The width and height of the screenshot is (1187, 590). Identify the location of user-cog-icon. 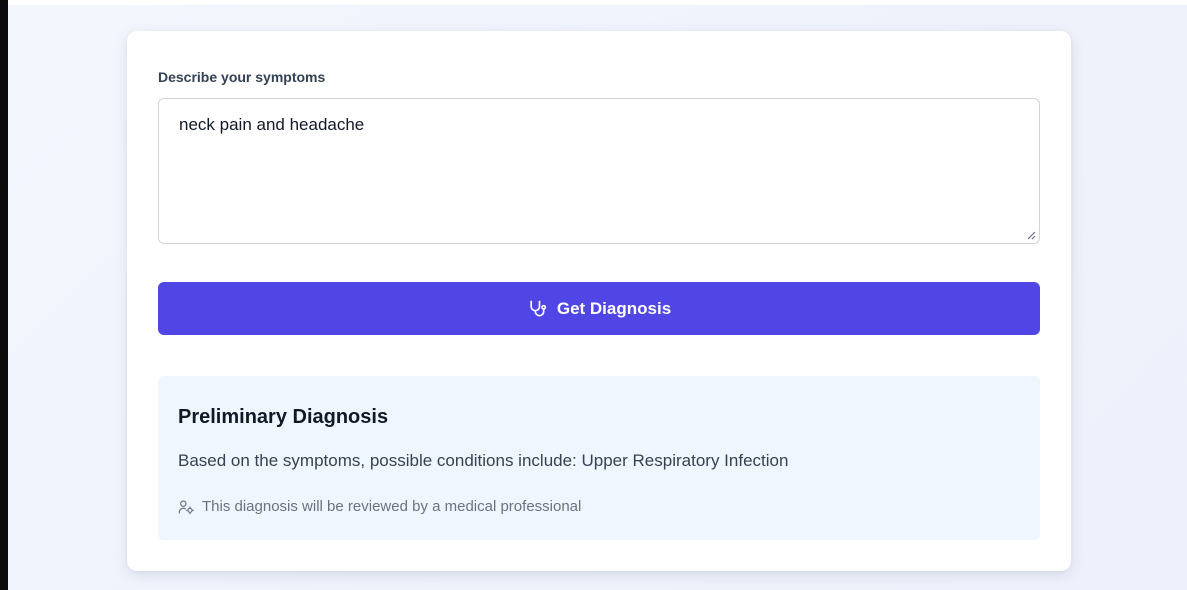
(186, 506).